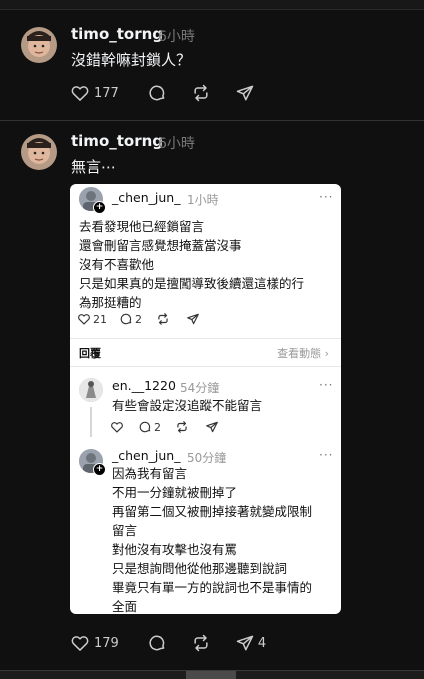 Image resolution: width=424 pixels, height=679 pixels. What do you see at coordinates (212, 587) in the screenshot?
I see `reply-line: 畢竟只有單一方的說詞也不是事情的` at bounding box center [212, 587].